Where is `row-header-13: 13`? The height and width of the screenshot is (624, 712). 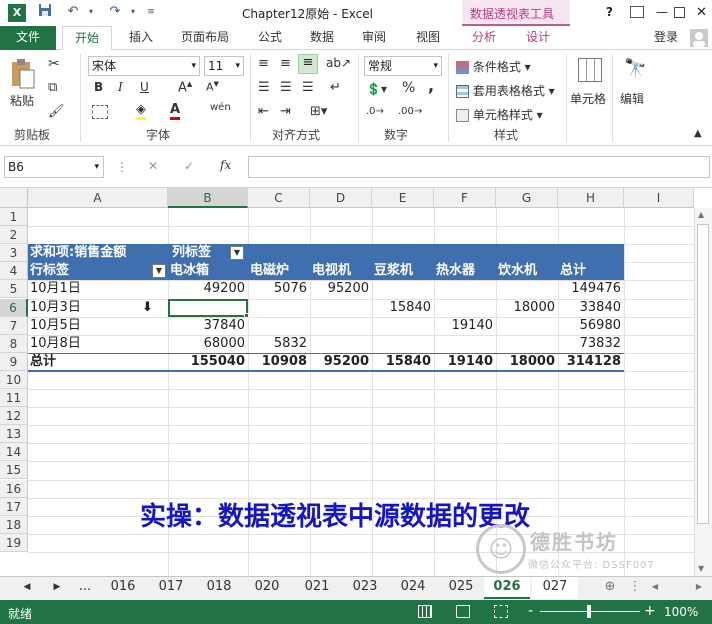 row-header-13: 13 is located at coordinates (14, 434).